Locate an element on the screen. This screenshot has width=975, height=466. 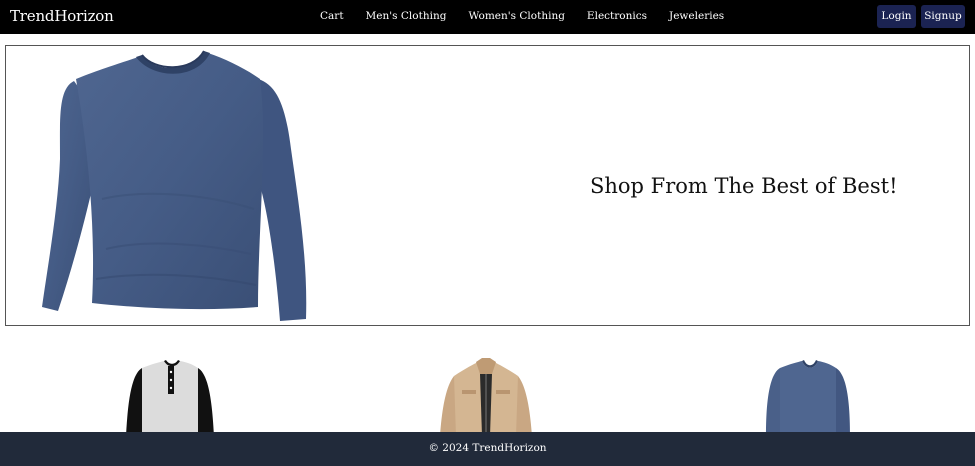
hero-tagline: Shop From The Best of Best! is located at coordinates (744, 186).